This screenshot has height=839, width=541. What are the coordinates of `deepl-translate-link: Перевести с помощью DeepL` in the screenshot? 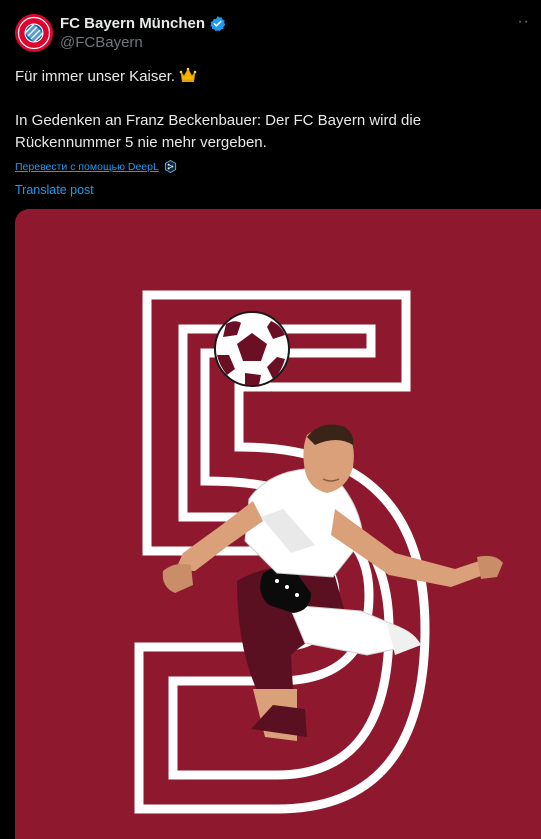 It's located at (96, 166).